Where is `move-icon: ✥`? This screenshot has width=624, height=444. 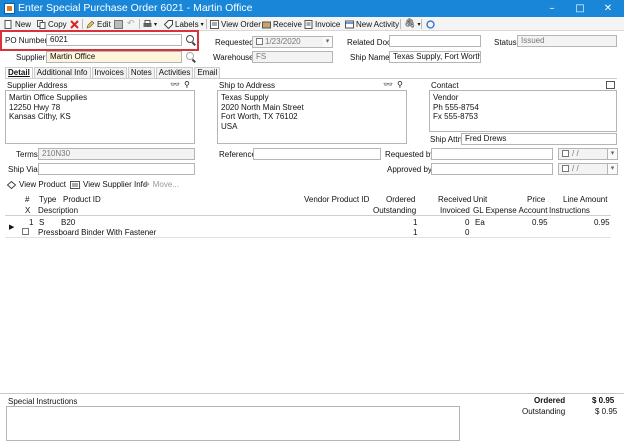 move-icon: ✥ is located at coordinates (146, 184).